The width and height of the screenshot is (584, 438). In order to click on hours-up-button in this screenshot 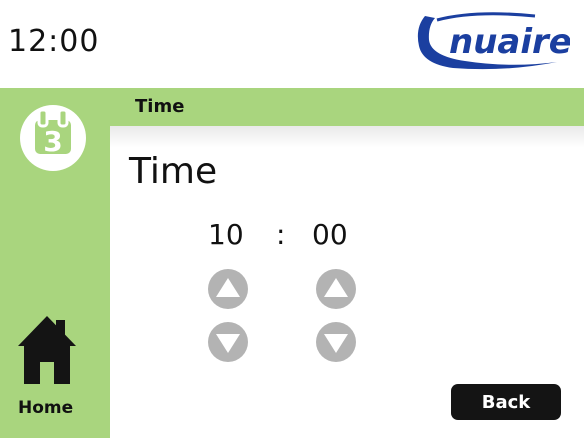, I will do `click(228, 289)`.